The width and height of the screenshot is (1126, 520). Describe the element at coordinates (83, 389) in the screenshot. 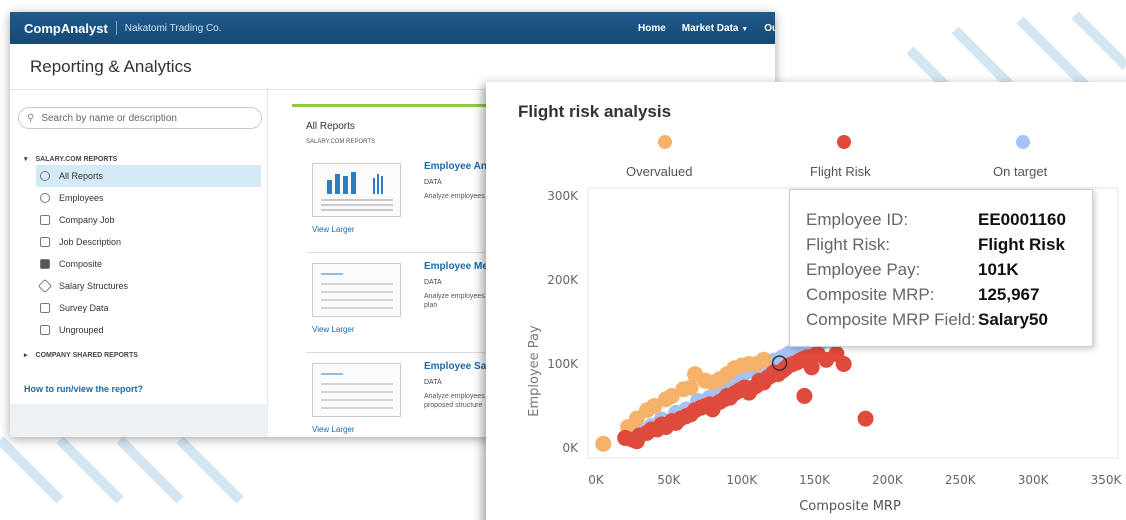

I see `help-link: How to run/view the report?` at that location.